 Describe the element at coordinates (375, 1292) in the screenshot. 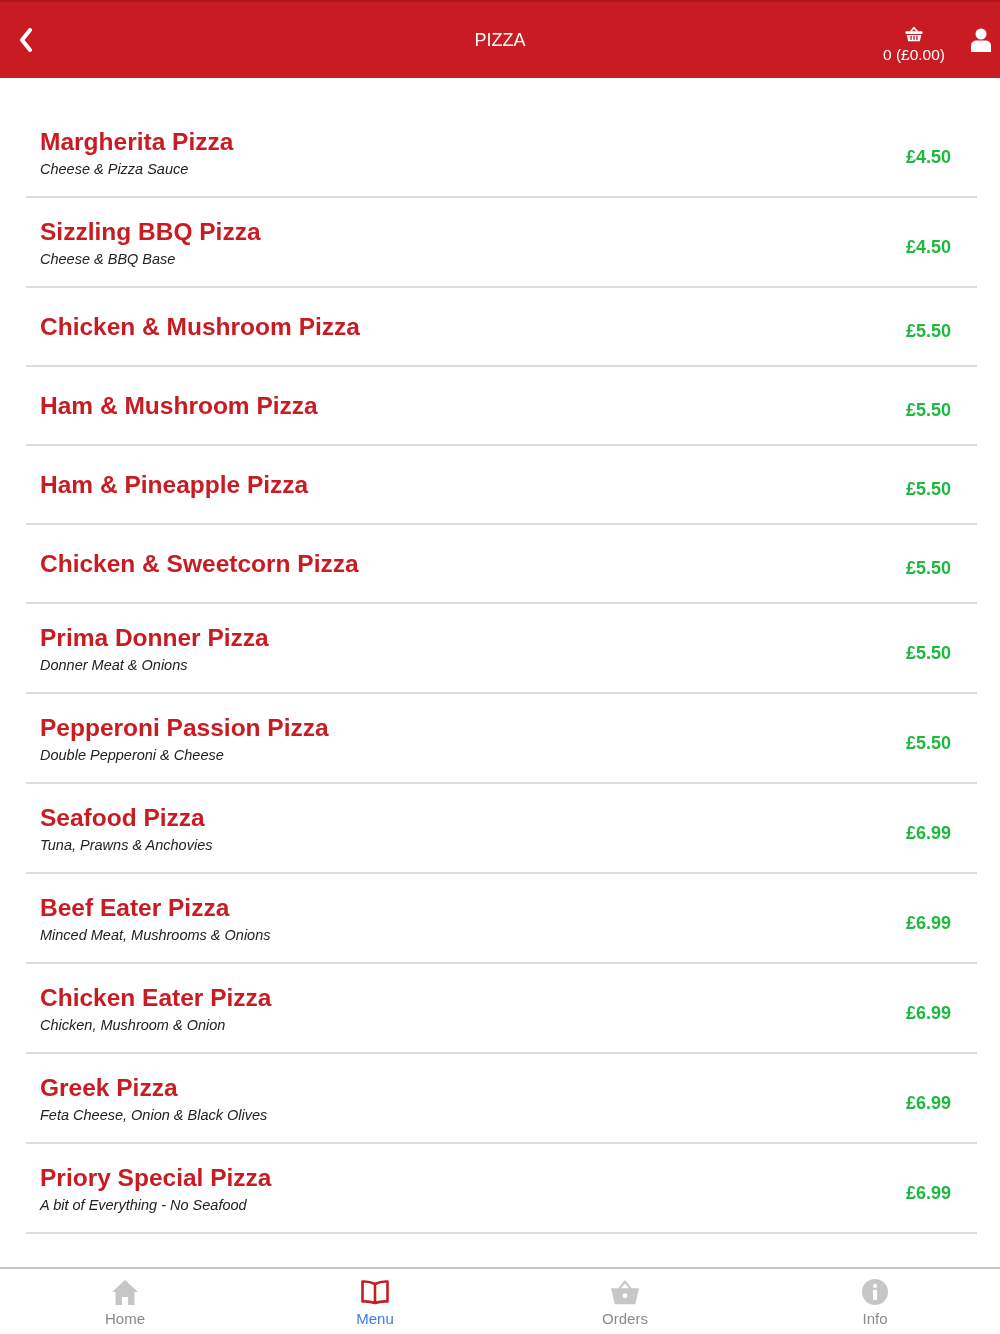

I see `open-book-icon` at that location.